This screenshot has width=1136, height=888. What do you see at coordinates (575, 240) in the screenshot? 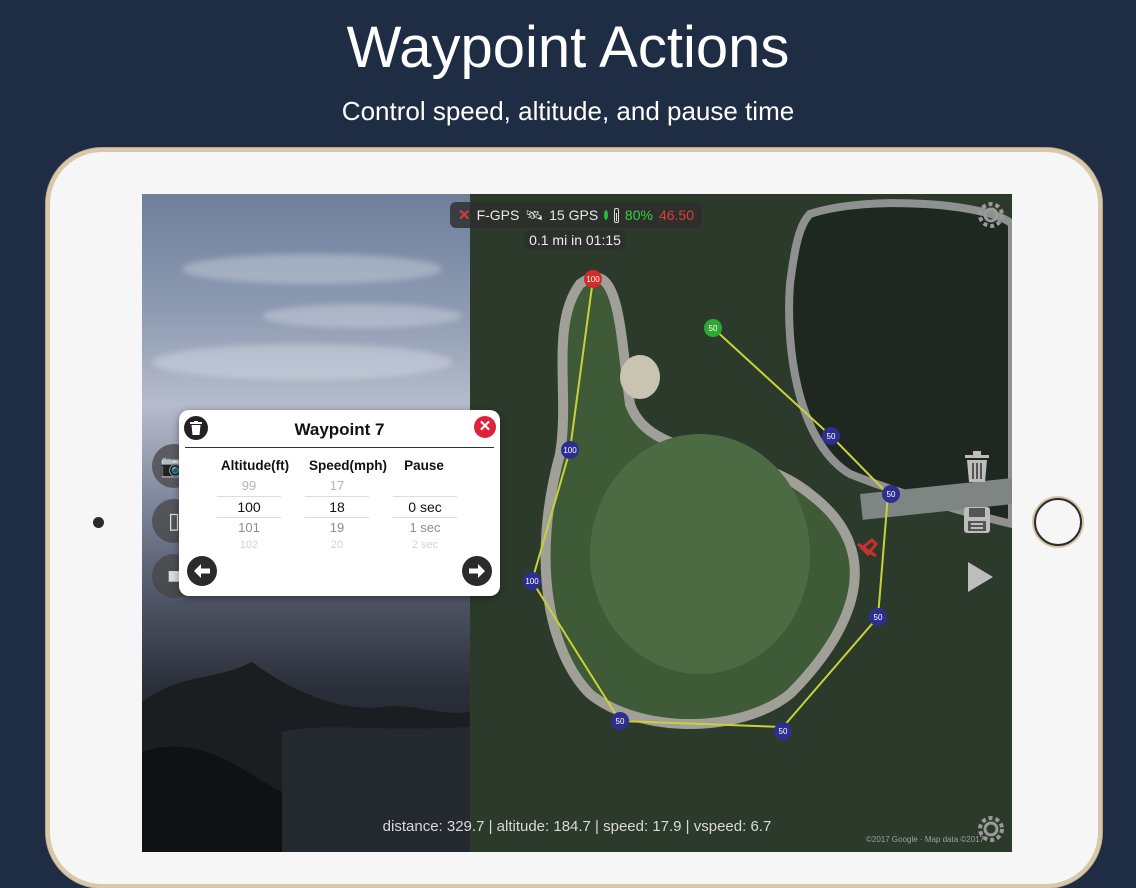
I see `distance-eta: 0.1 mi in 01:15` at bounding box center [575, 240].